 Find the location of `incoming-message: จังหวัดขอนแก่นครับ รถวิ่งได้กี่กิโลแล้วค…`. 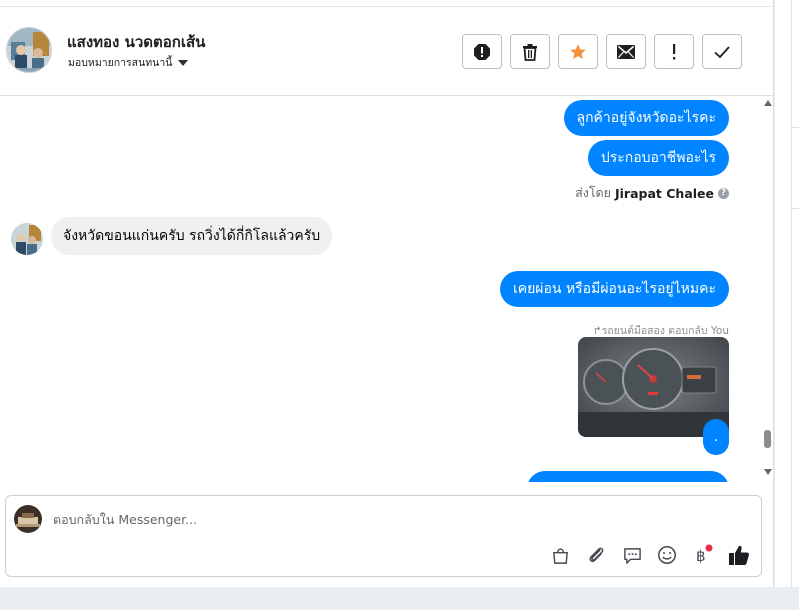

incoming-message: จังหวัดขอนแก่นครับ รถวิ่งได้กี่กิโลแล้วค… is located at coordinates (192, 236).